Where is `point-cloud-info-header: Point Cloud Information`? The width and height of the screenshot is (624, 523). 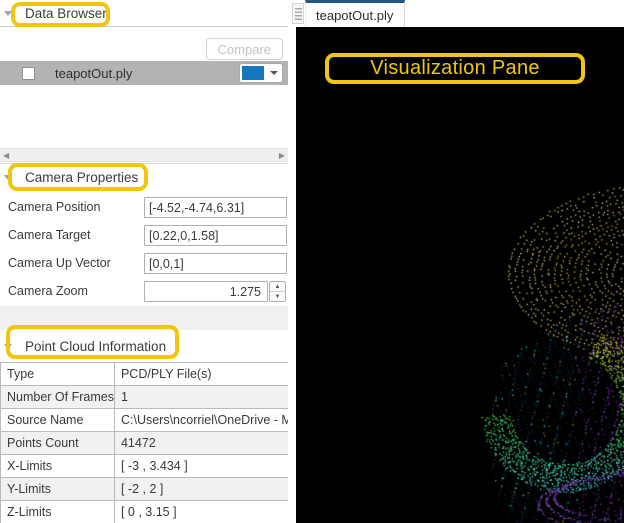 point-cloud-info-header: Point Cloud Information is located at coordinates (144, 346).